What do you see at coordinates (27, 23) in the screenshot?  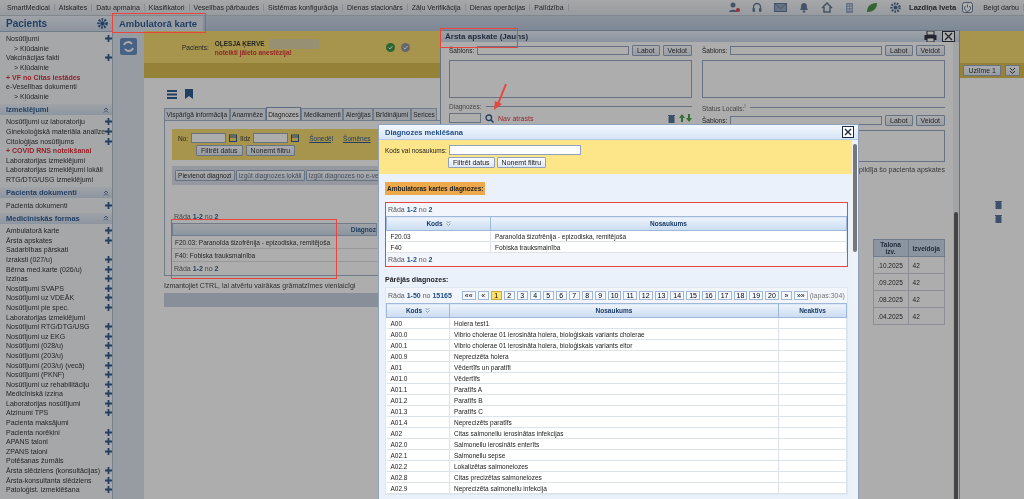 I see `sidebar-title: Pacients` at bounding box center [27, 23].